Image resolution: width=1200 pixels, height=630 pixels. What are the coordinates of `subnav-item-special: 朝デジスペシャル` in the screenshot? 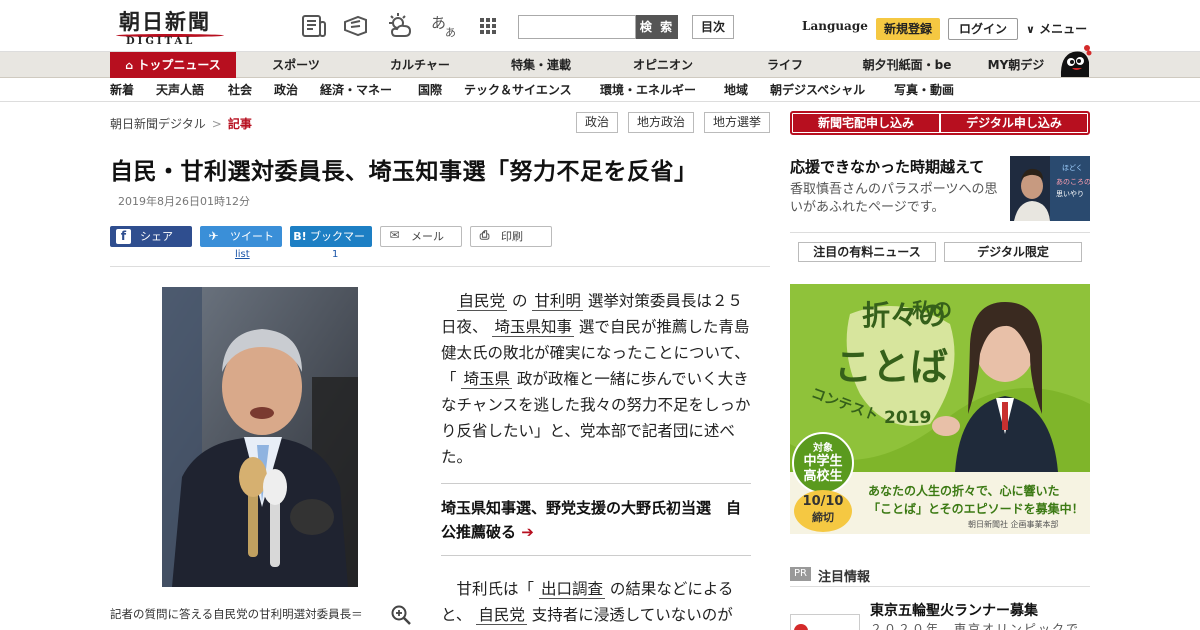 It's located at (817, 90).